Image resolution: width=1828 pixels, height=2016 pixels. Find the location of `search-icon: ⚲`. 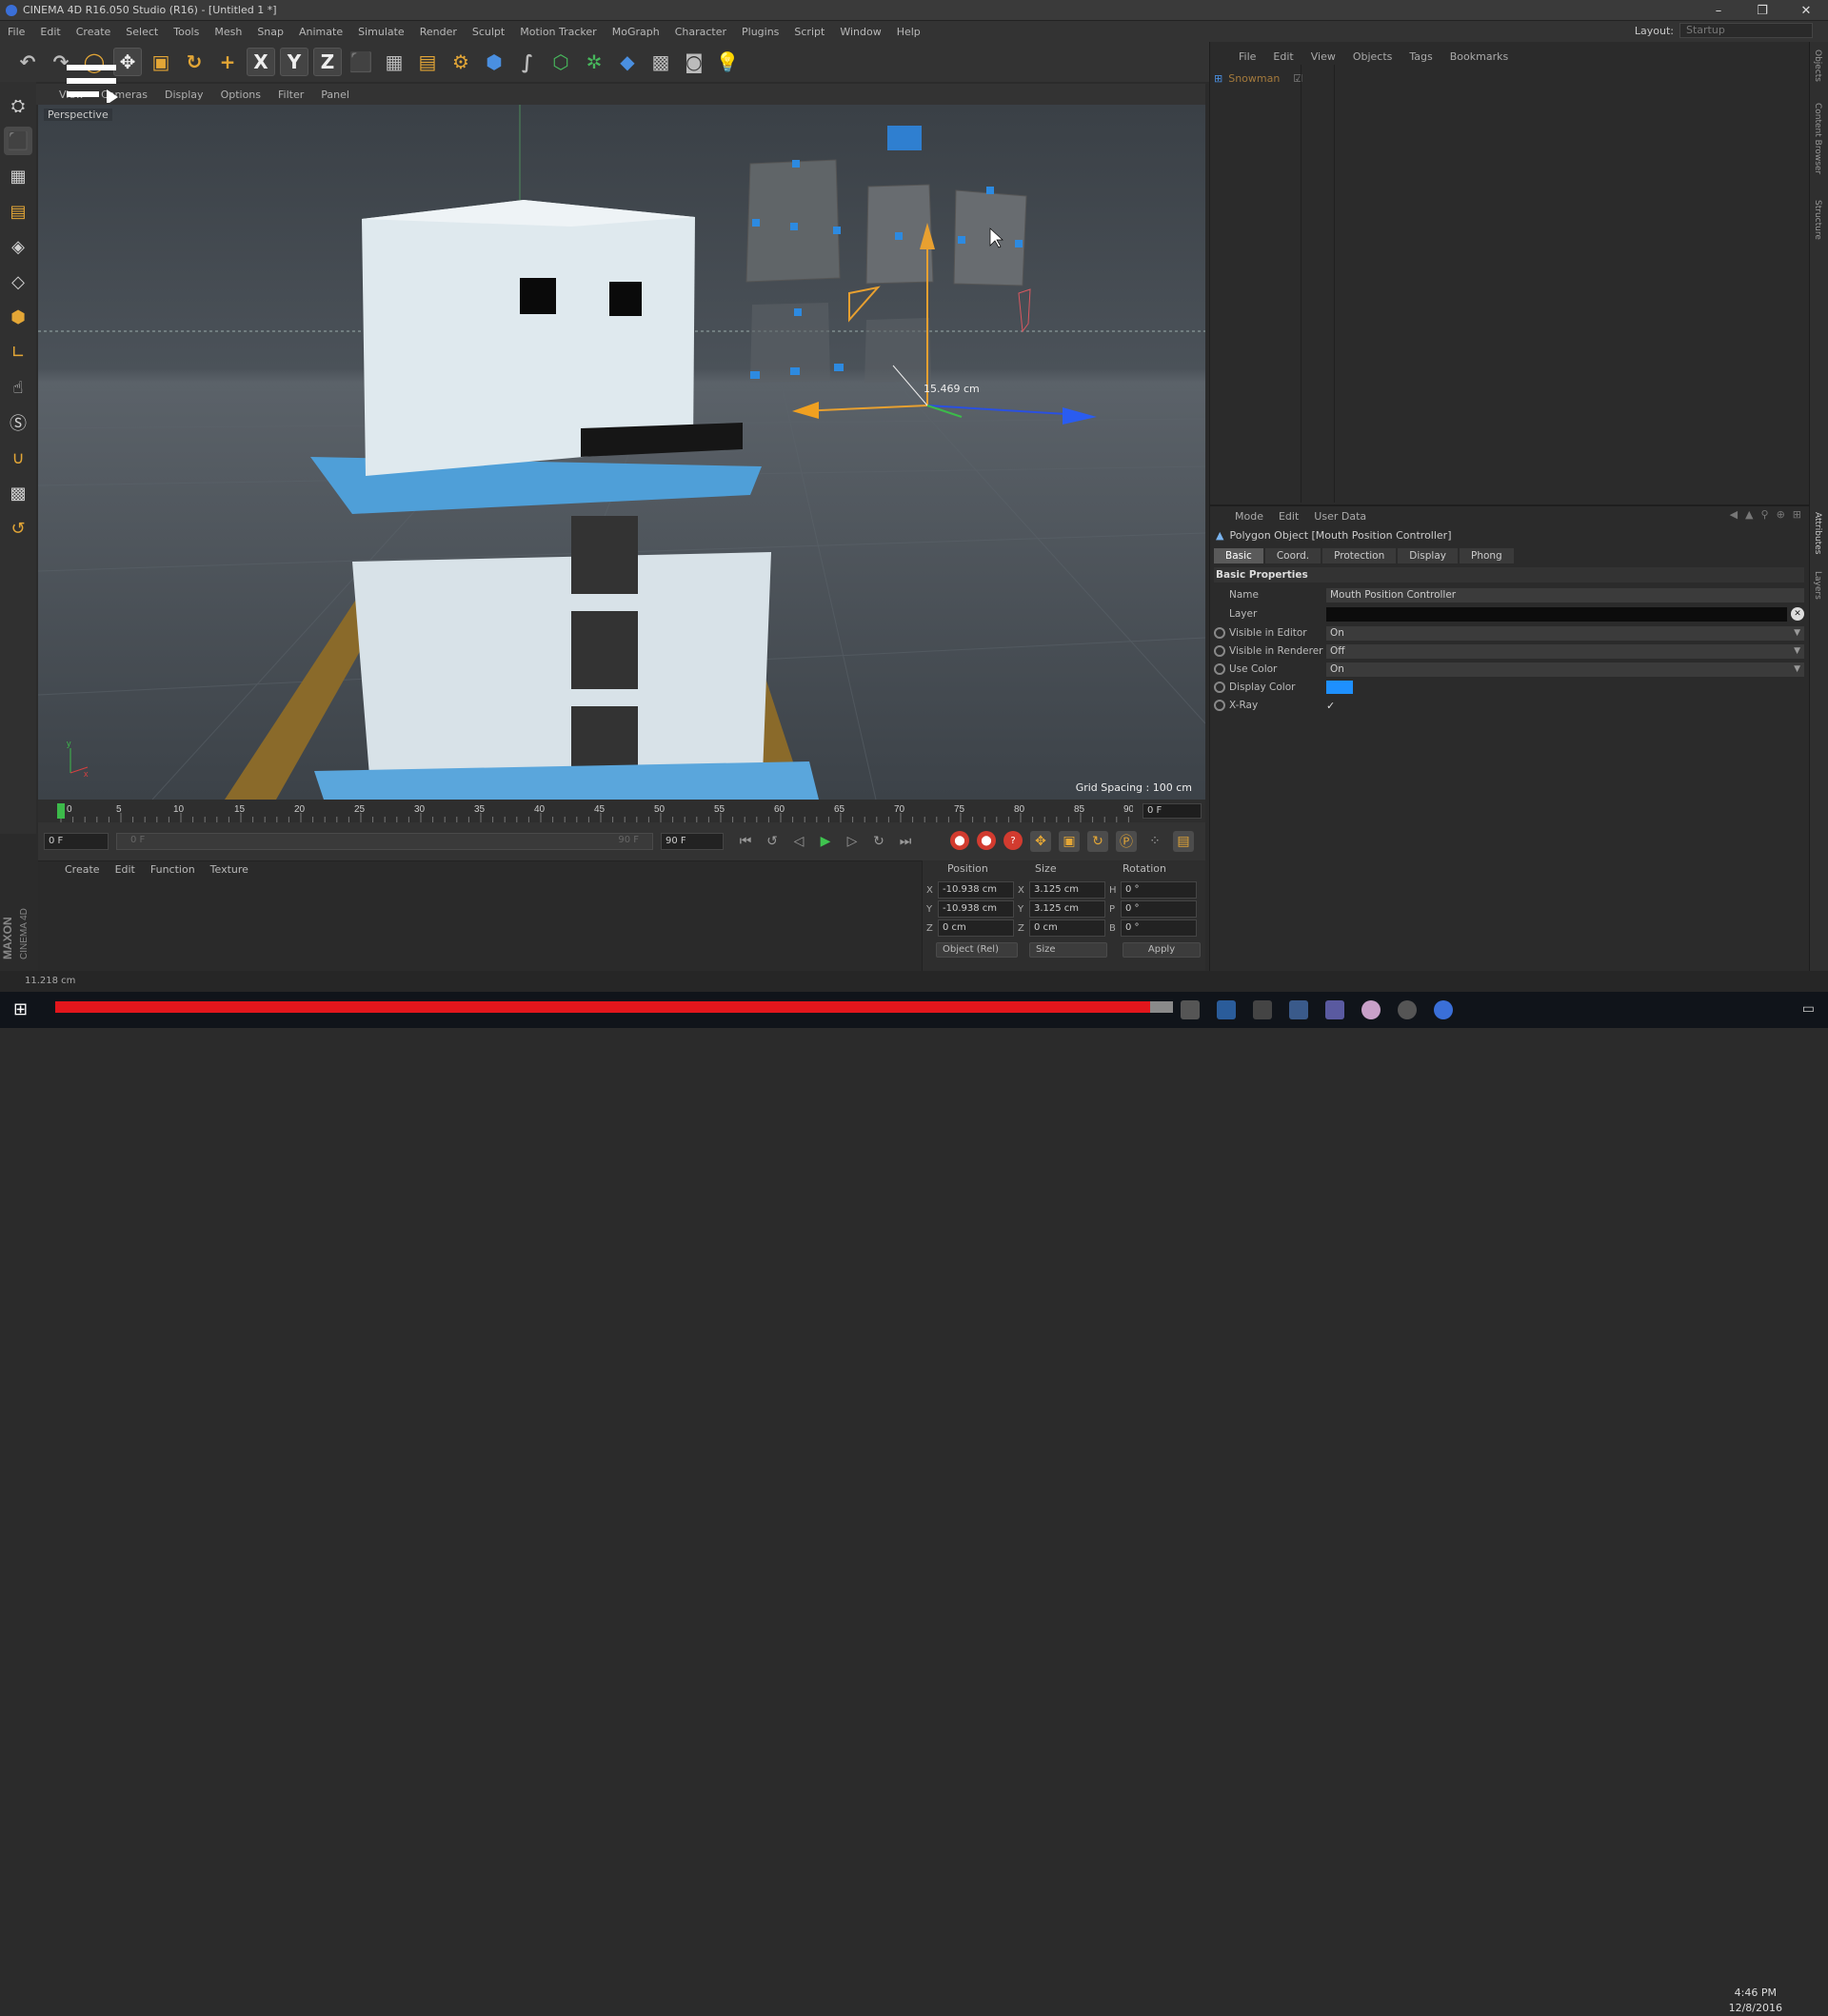

search-icon: ⚲ is located at coordinates (1765, 514).